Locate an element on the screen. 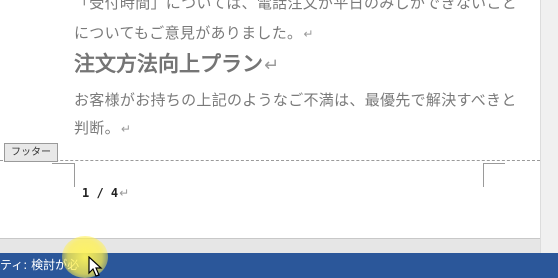 The height and width of the screenshot is (278, 558). section-heading: 注文方法向上プラン↵ is located at coordinates (177, 64).